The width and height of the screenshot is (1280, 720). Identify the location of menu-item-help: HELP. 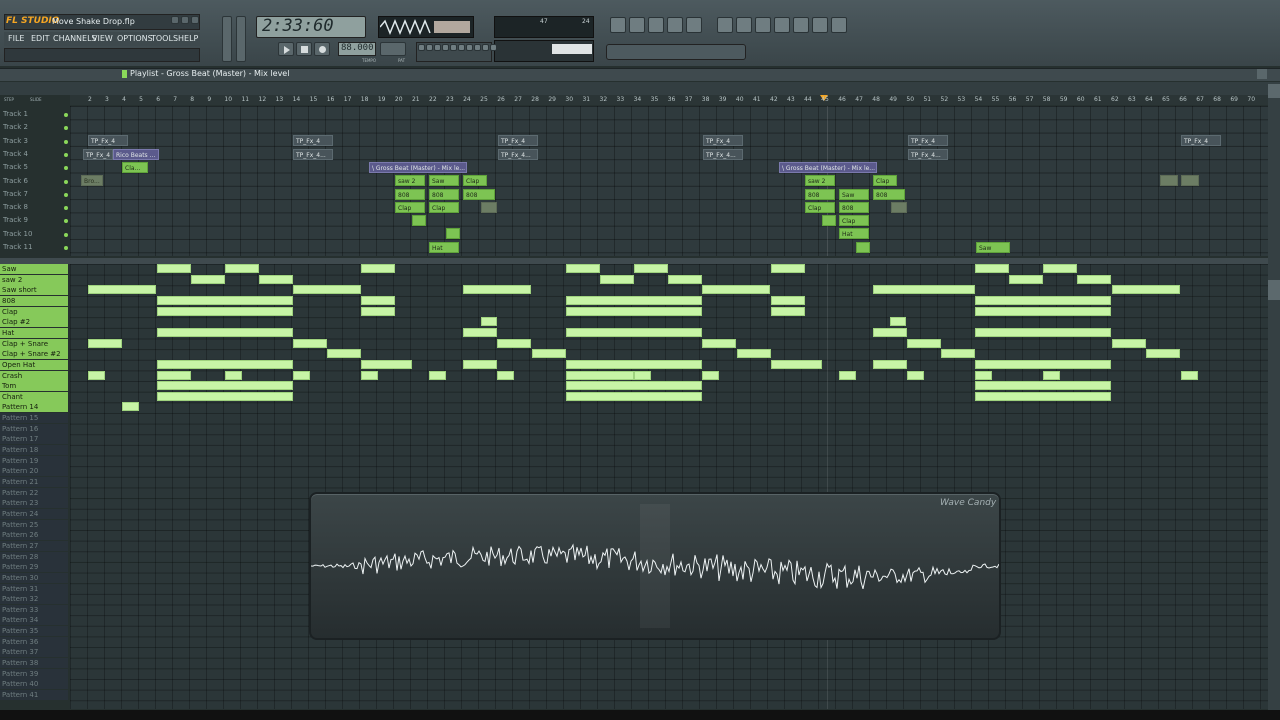
(188, 38).